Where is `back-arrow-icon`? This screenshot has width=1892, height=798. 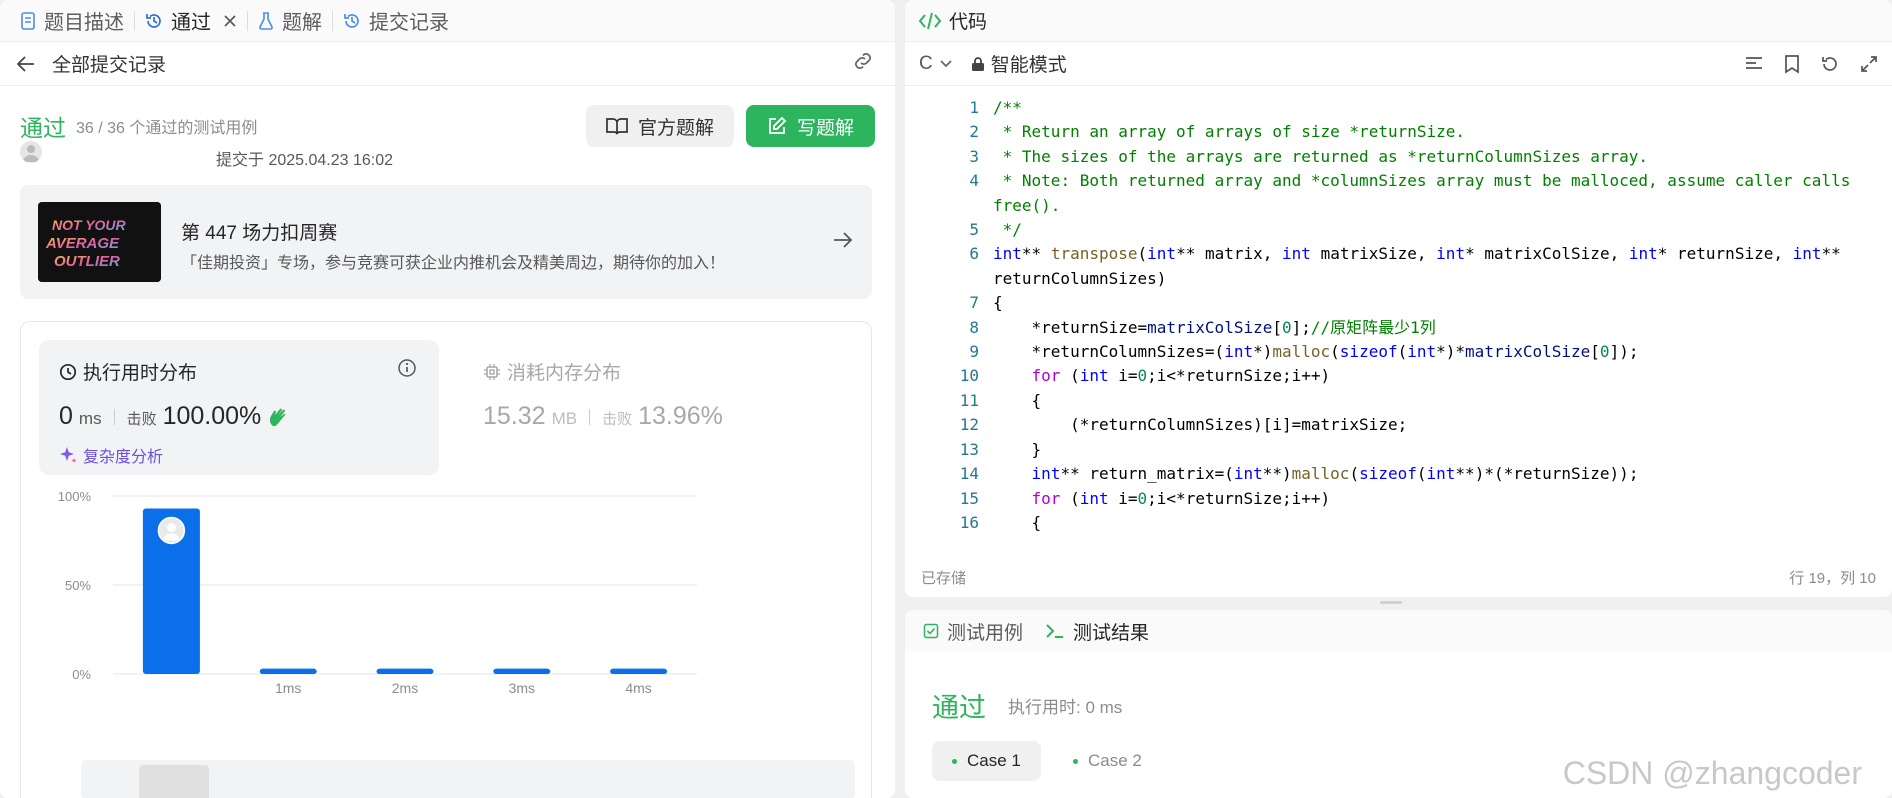
back-arrow-icon is located at coordinates (26, 64).